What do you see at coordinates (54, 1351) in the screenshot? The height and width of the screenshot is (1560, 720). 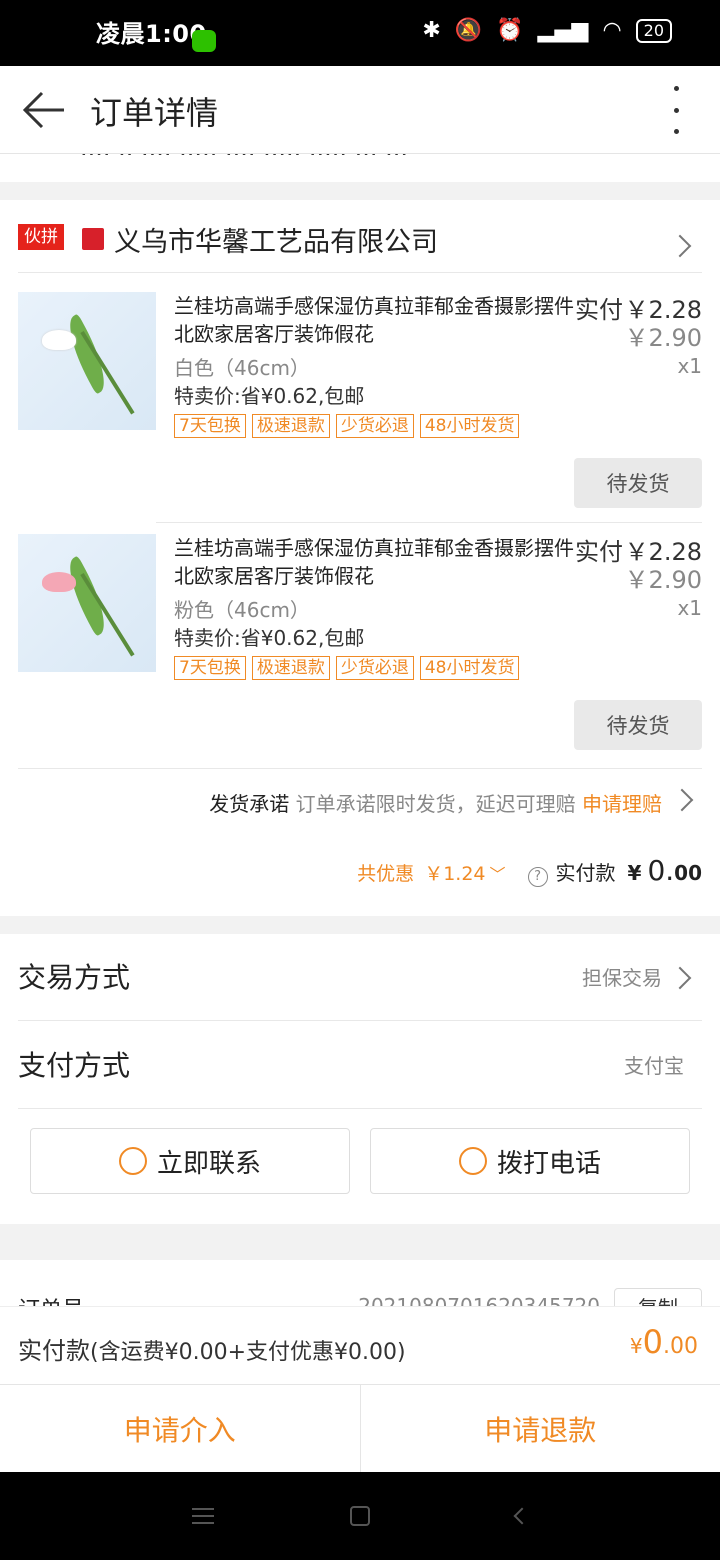 I see `bottom-paid-label: 实付款` at bounding box center [54, 1351].